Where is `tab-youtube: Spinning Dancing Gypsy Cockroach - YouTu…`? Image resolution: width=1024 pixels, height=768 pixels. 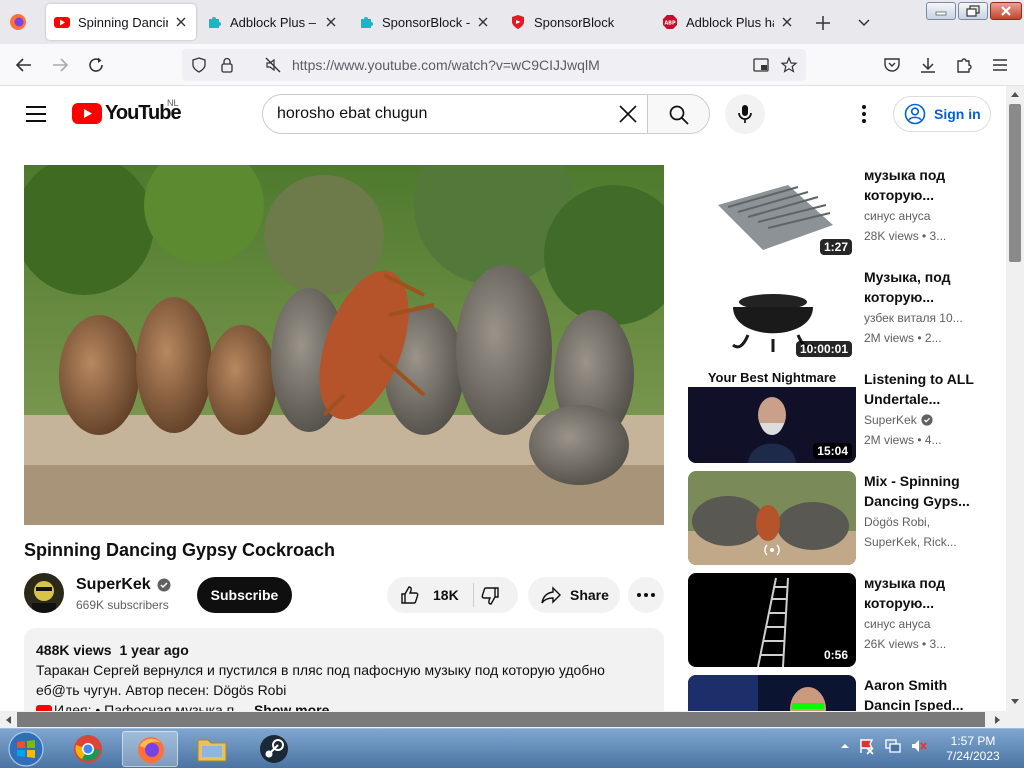 tab-youtube: Spinning Dancing Gypsy Cockroach - YouTu… is located at coordinates (121, 22).